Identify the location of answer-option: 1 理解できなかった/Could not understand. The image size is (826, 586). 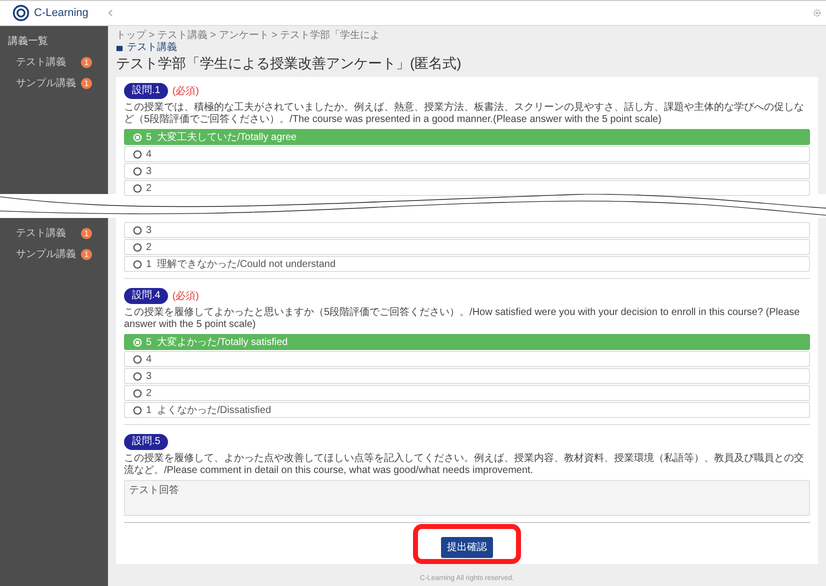
(467, 264).